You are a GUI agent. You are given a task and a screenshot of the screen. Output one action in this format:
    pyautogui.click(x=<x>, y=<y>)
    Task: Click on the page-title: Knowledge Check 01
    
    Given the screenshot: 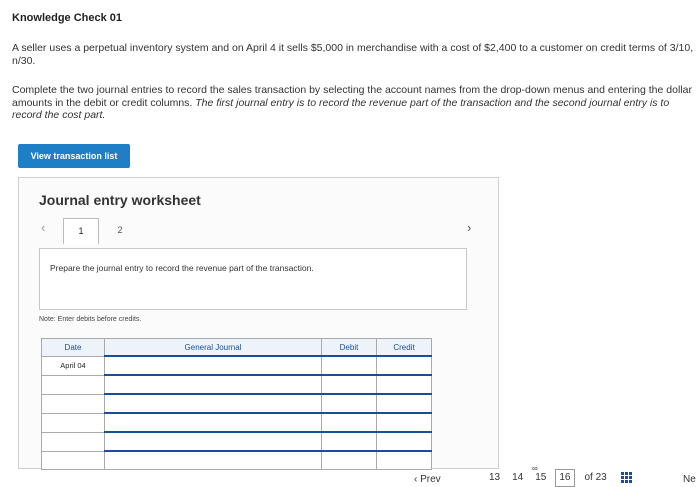 What is the action you would take?
    pyautogui.click(x=67, y=18)
    